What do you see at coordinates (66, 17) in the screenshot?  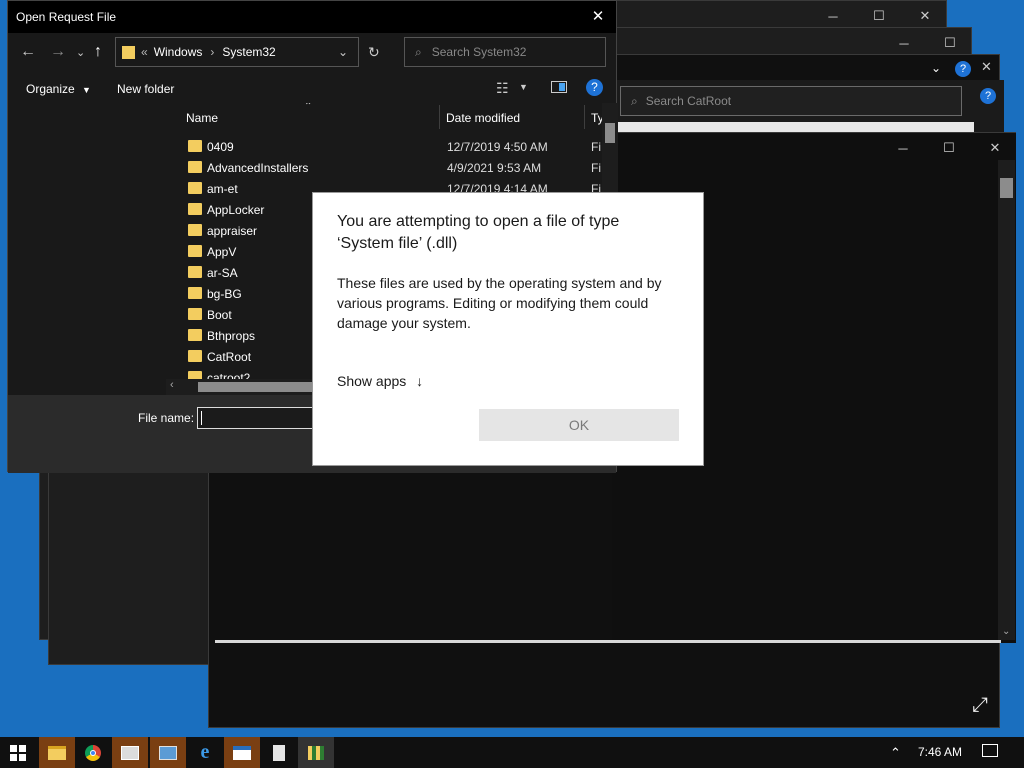 I see `dialog-title: Open Request File` at bounding box center [66, 17].